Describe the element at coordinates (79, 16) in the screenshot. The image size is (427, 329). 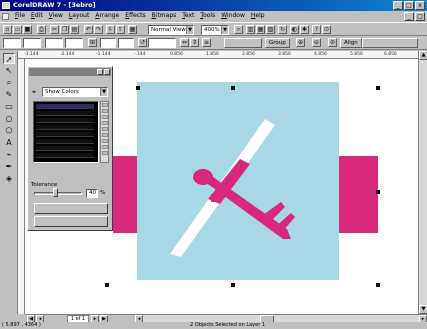
I see `menu-layout: Layout` at that location.